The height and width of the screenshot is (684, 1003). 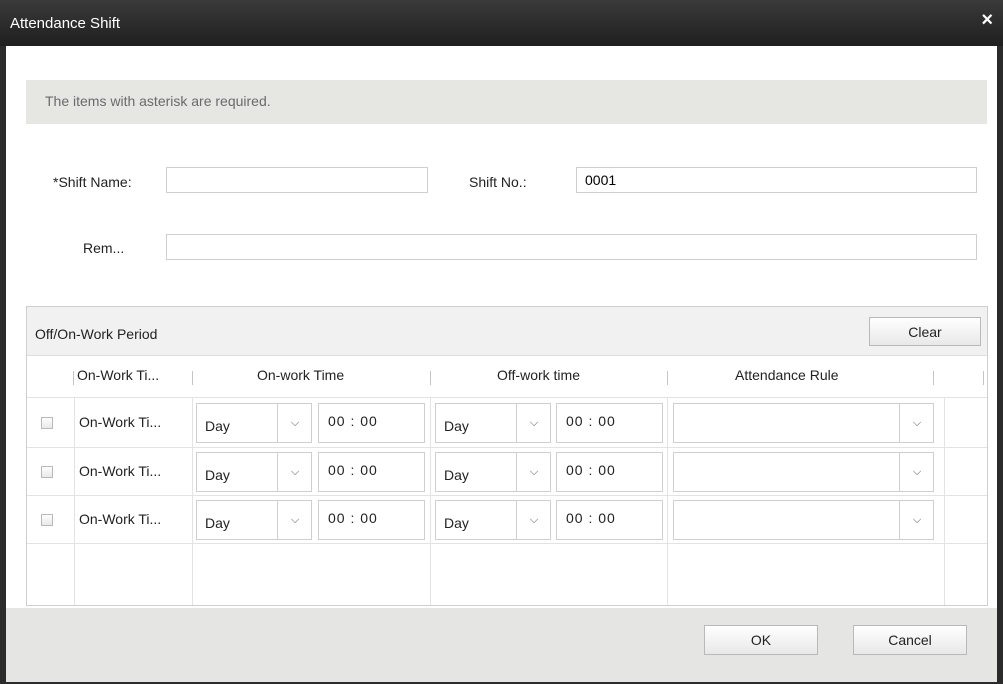 I want to click on column-header-on-work-time: On-work Time, so click(x=301, y=375).